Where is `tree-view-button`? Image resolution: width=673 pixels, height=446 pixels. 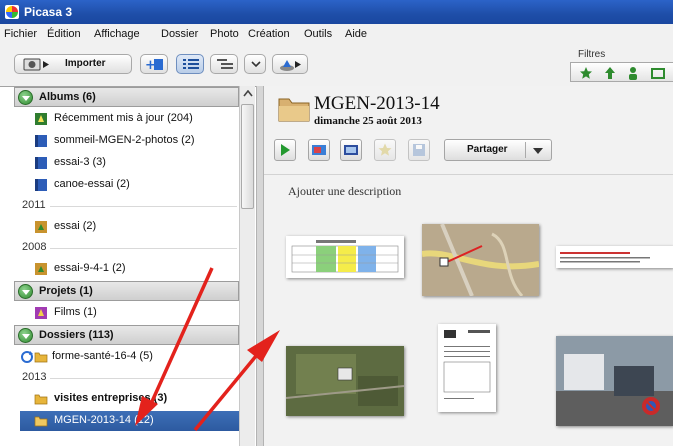
tree-view-button is located at coordinates (224, 64).